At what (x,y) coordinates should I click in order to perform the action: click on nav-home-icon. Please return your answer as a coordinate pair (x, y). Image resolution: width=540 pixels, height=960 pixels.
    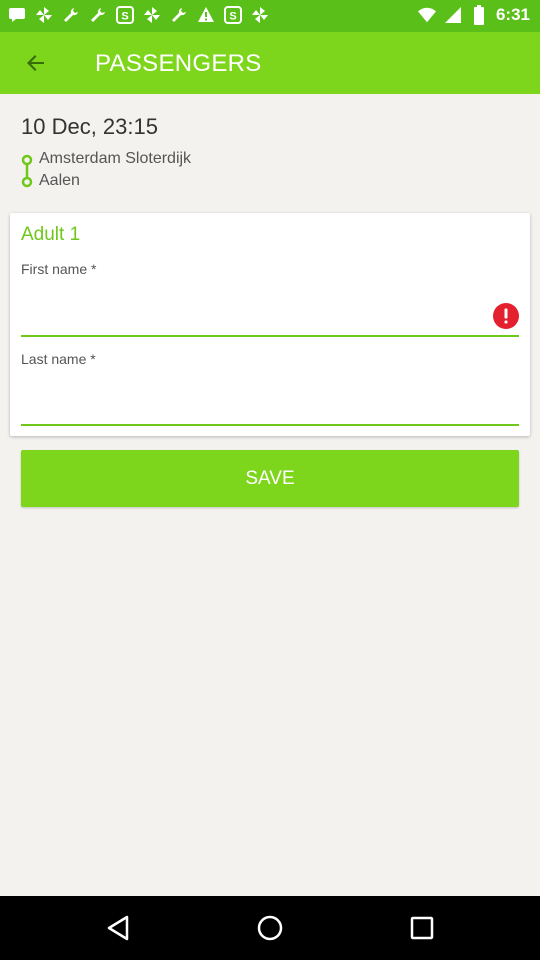
    Looking at the image, I should click on (270, 928).